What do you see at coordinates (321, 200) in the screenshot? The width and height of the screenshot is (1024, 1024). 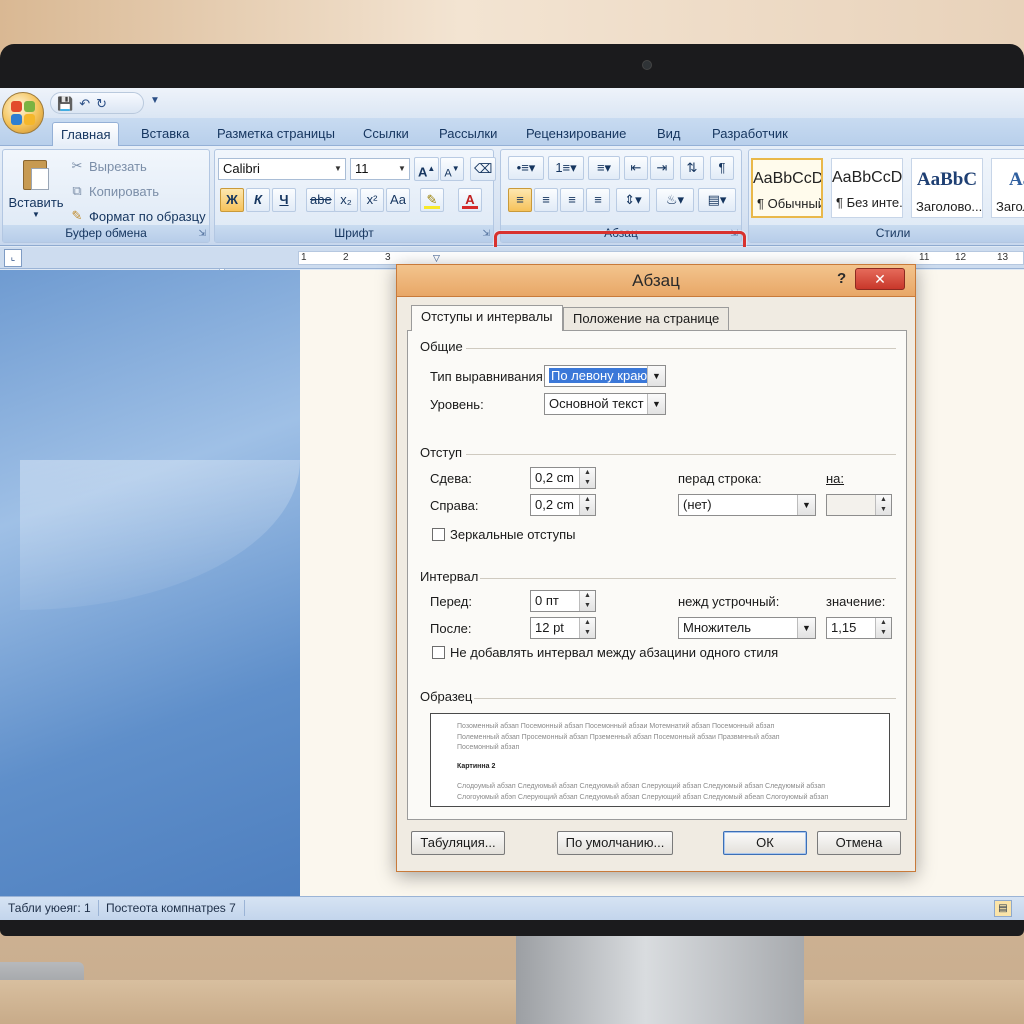 I see `strikethrough-button: abe` at bounding box center [321, 200].